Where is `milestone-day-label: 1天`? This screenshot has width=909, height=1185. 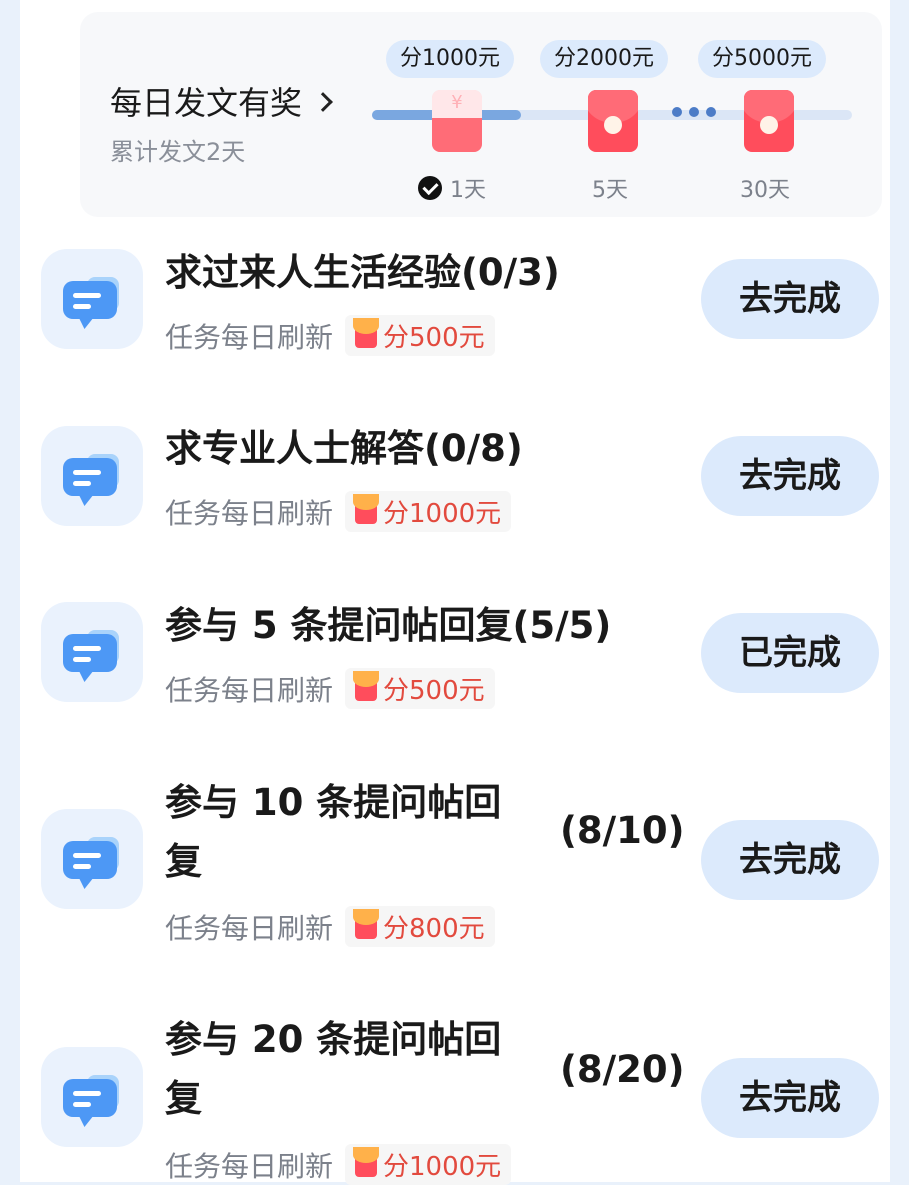 milestone-day-label: 1天 is located at coordinates (452, 188).